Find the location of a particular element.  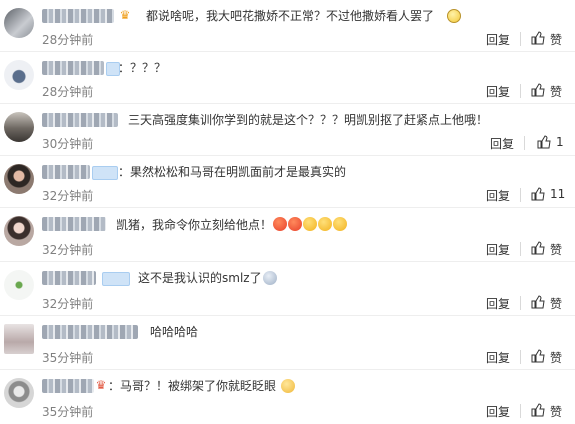

comment-text: ：马哥？！被绑架了你就眨眨眼 is located at coordinates (192, 386).